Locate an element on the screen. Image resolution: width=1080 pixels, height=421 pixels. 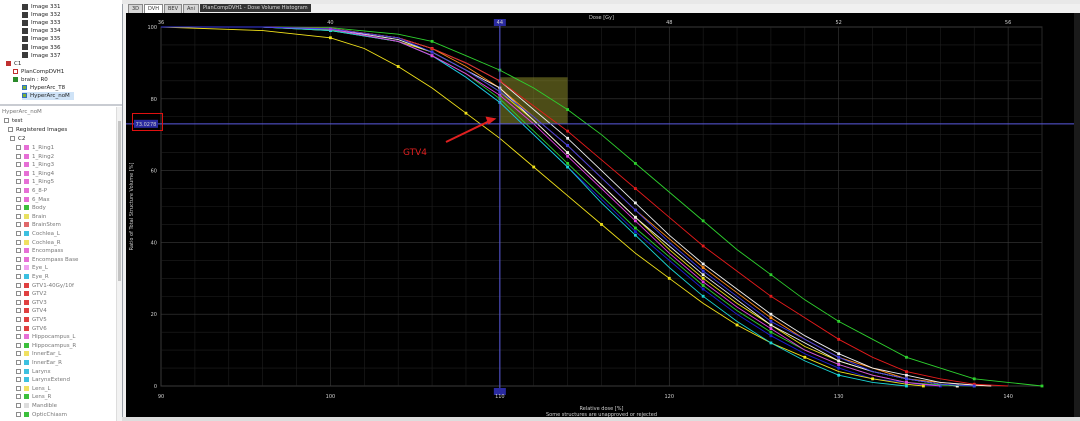
structure-item: LarynxExtend is located at coordinates (43, 380).